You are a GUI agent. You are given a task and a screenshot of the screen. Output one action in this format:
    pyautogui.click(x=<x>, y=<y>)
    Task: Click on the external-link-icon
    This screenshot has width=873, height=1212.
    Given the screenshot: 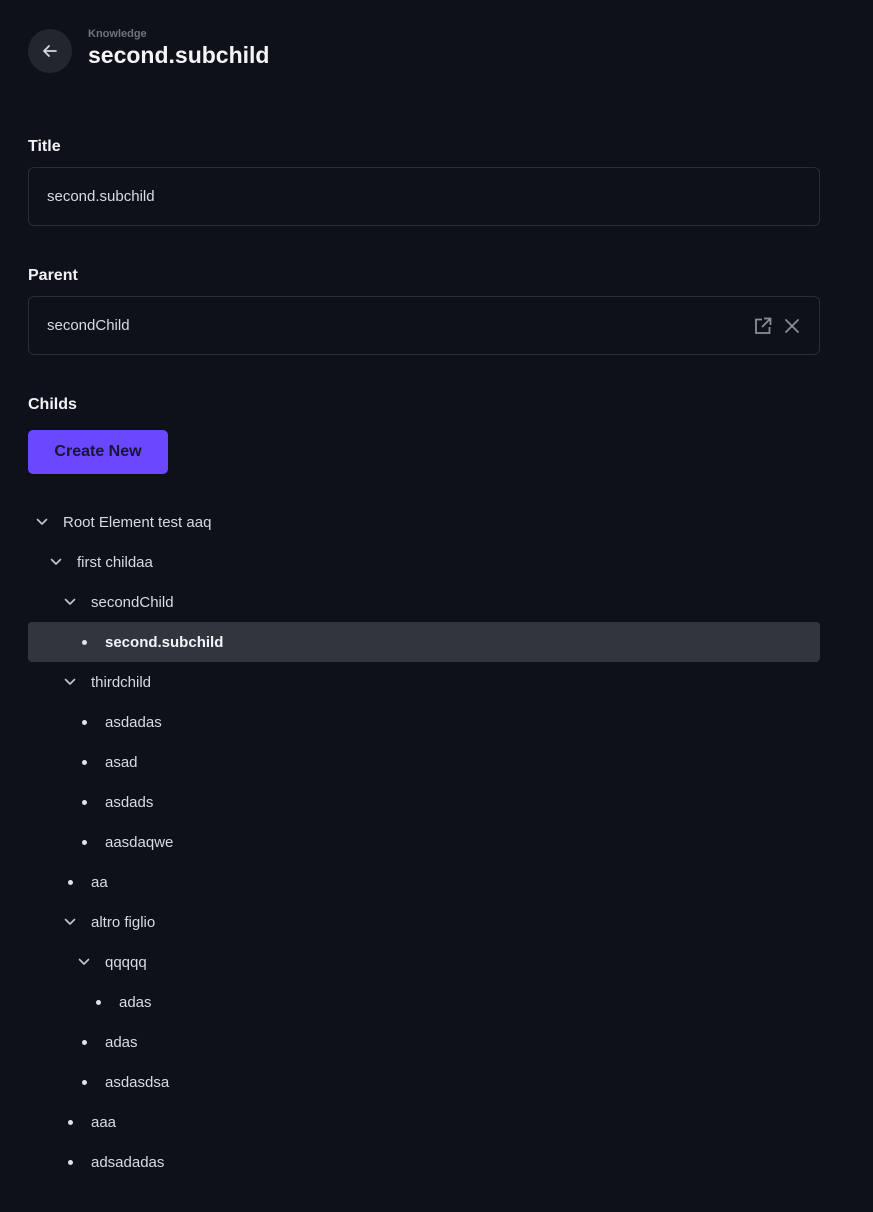 What is the action you would take?
    pyautogui.click(x=763, y=326)
    